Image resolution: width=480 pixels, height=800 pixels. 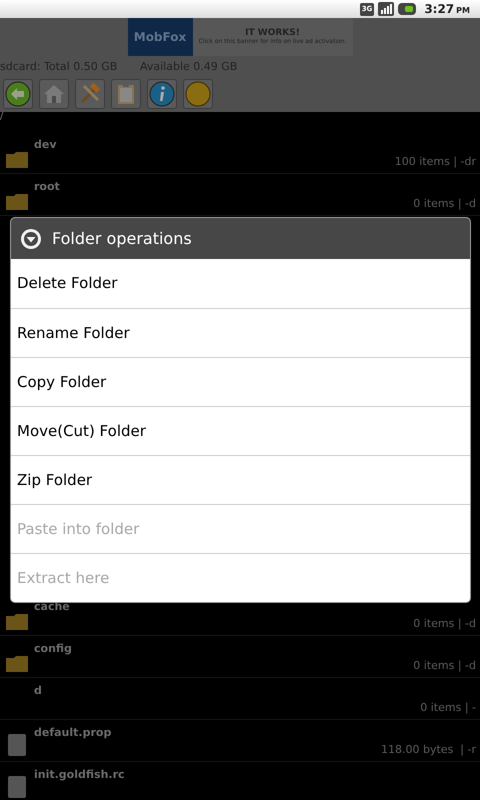 What do you see at coordinates (435, 161) in the screenshot?
I see `file-details: 100 items | -dr` at bounding box center [435, 161].